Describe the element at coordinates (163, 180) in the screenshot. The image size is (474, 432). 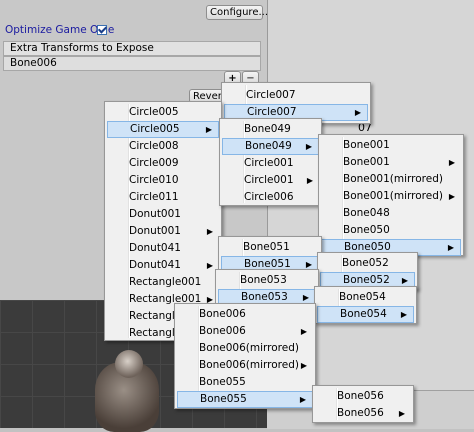
I see `menu-item-circle010: Circle010` at that location.